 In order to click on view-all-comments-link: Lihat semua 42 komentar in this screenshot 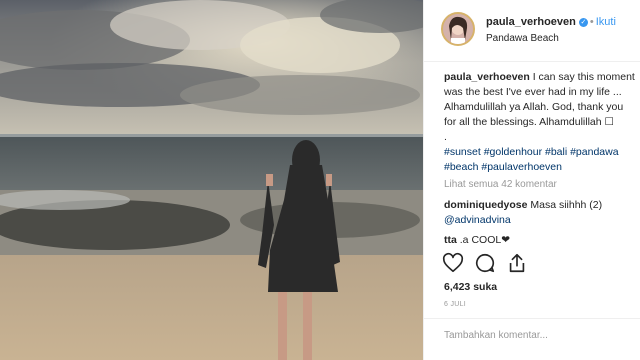, I will do `click(500, 184)`.